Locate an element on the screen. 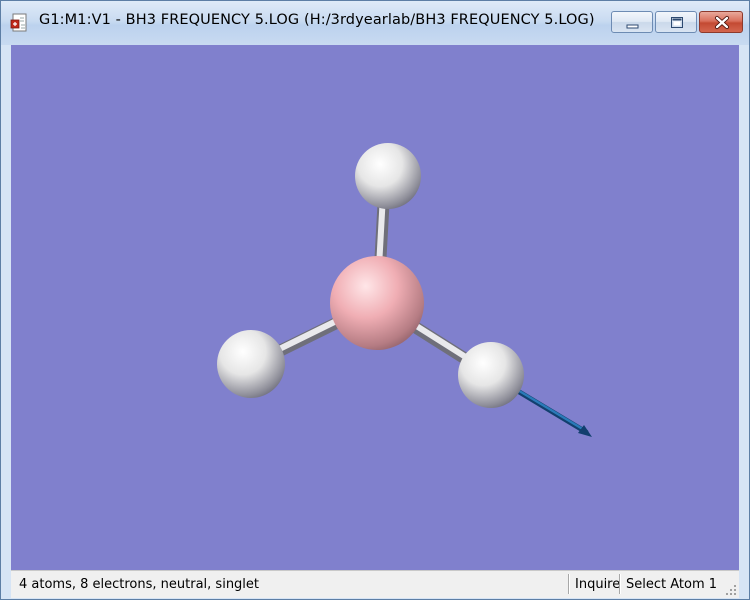  minimize-icon is located at coordinates (632, 26).